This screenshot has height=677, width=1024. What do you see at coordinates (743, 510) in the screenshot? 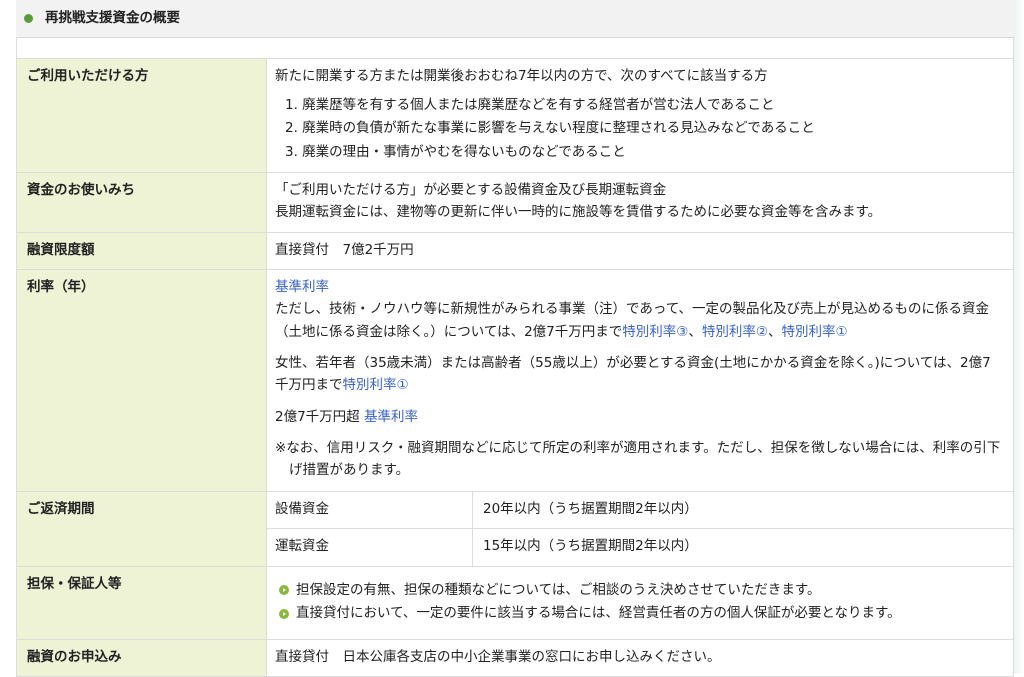
I see `repayment-term: 20年以内（うち据置期間2年以内）` at bounding box center [743, 510].